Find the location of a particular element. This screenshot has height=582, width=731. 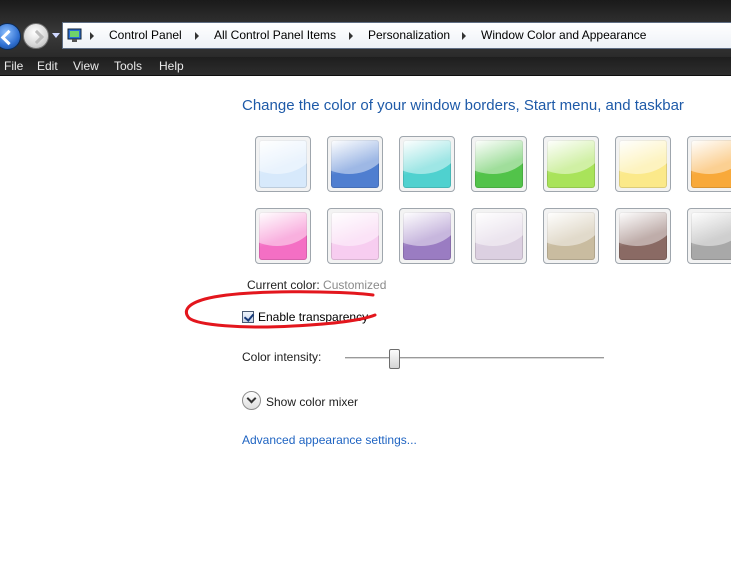

current-color-label: Current color: is located at coordinates (283, 285).